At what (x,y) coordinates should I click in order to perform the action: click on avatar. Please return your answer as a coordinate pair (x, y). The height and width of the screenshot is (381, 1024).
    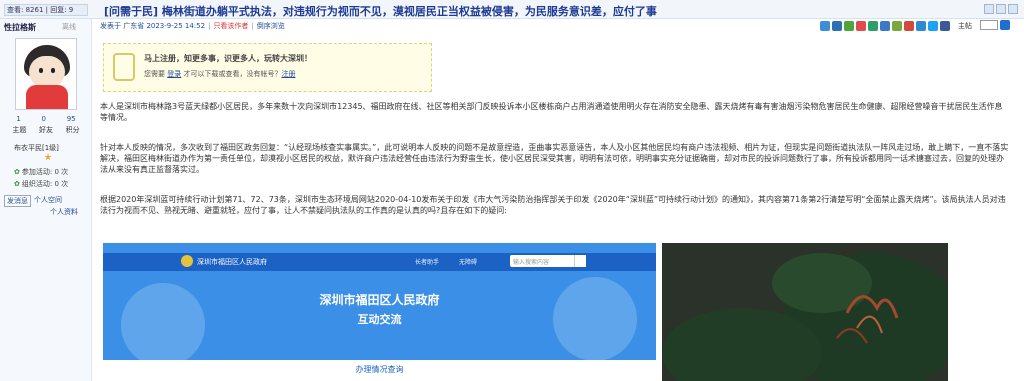
    Looking at the image, I should click on (46, 74).